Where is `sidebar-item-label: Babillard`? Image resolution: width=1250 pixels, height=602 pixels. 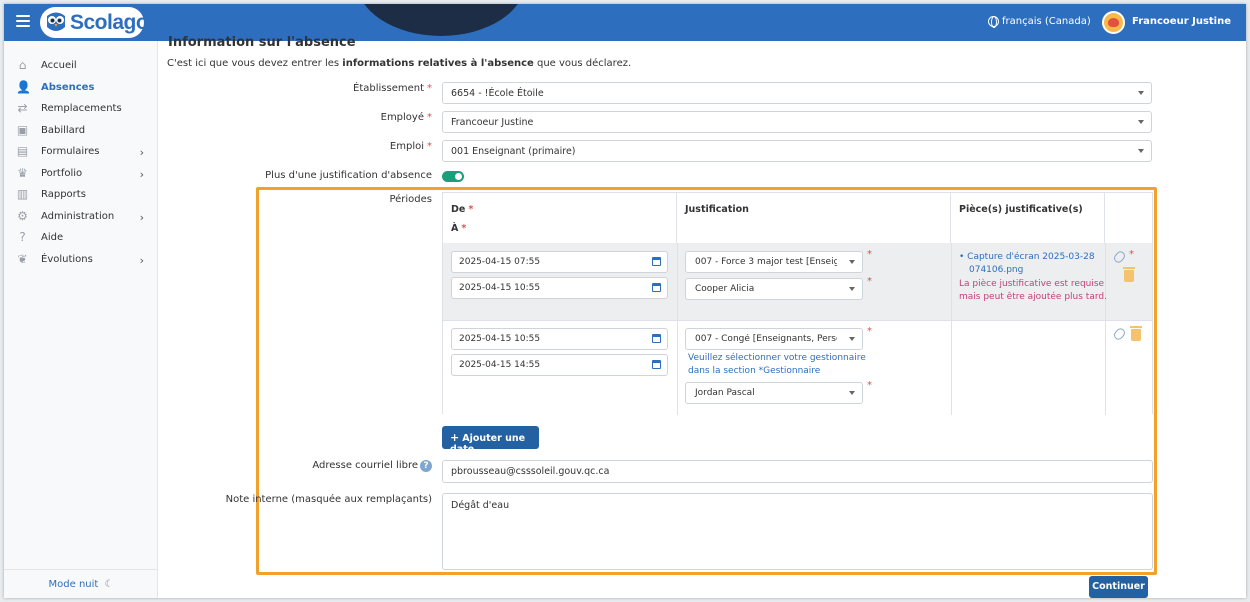 sidebar-item-label: Babillard is located at coordinates (63, 130).